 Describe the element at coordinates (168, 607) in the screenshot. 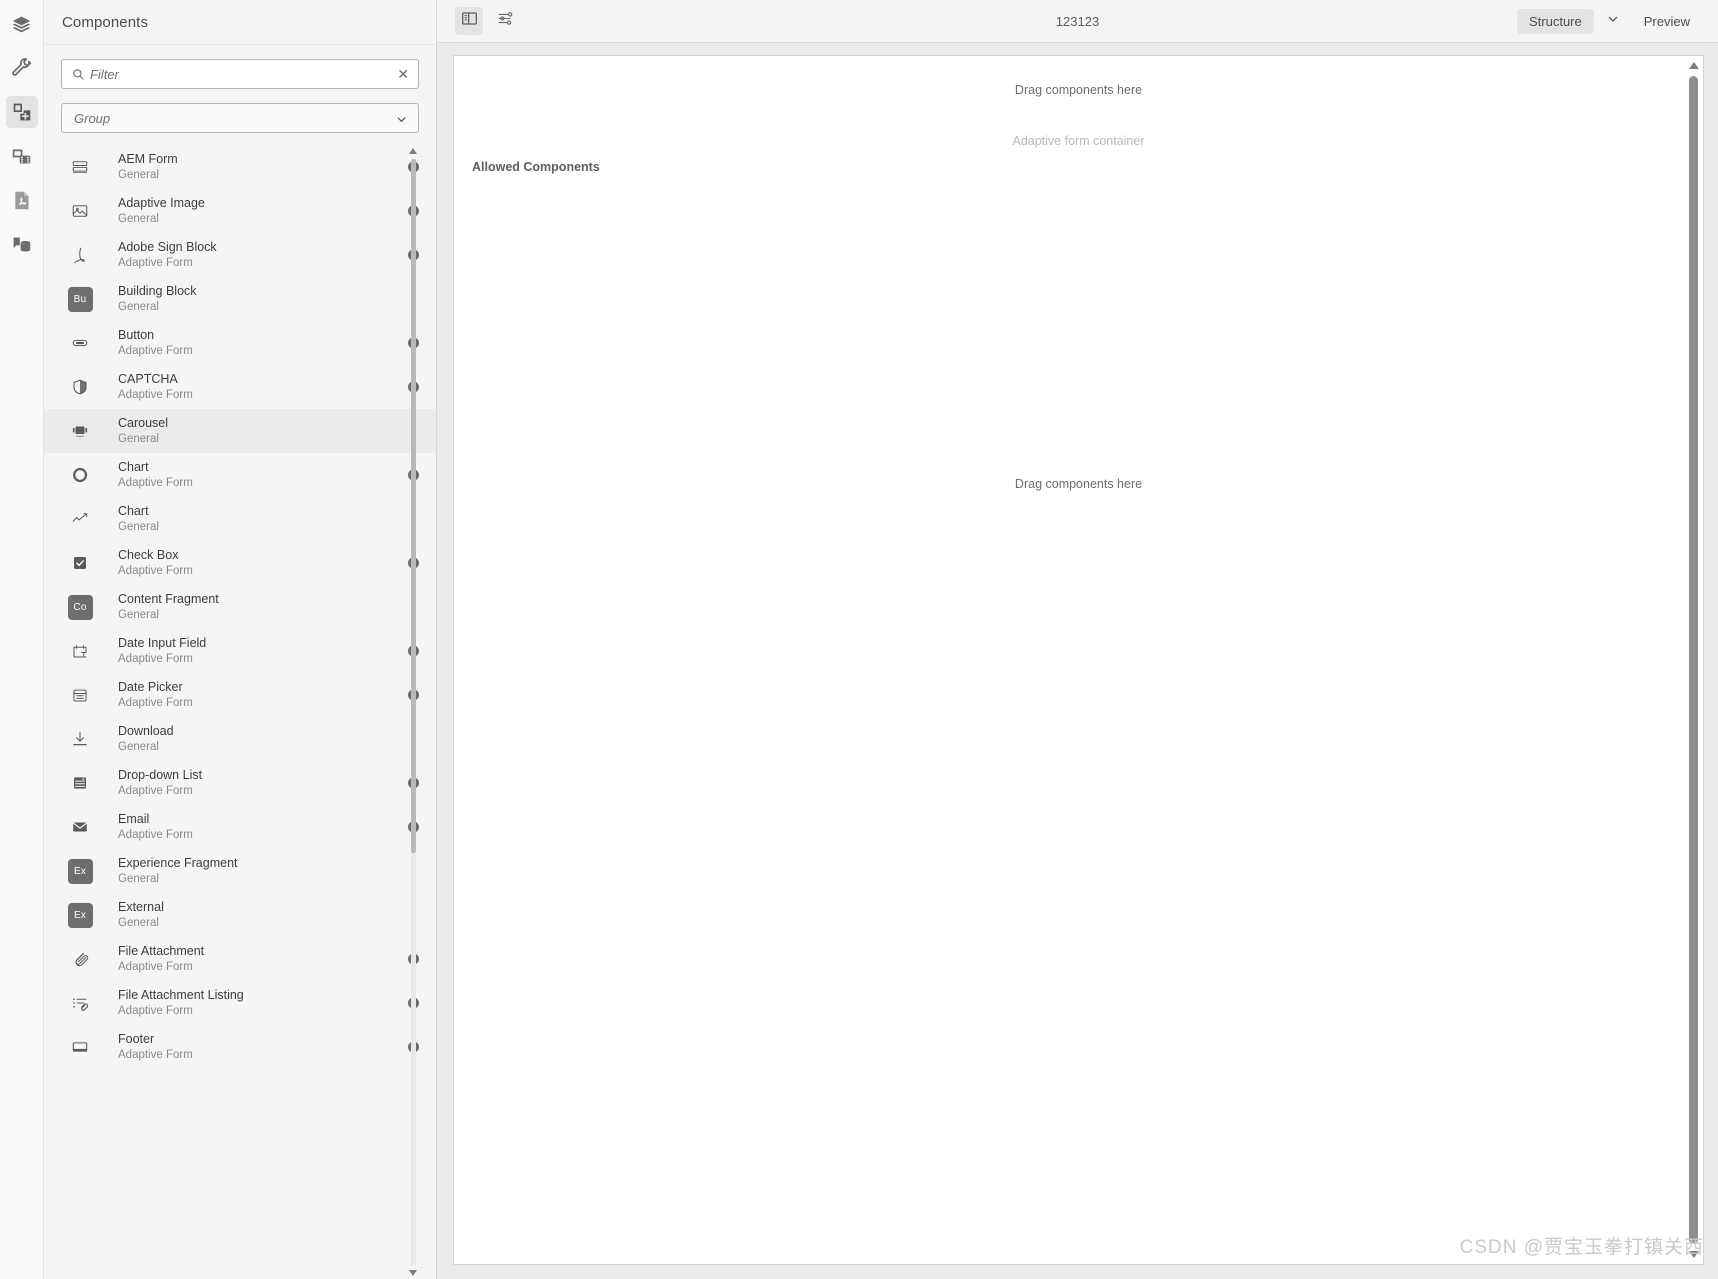

I see `component-list-item-text: Content Fragment General` at that location.